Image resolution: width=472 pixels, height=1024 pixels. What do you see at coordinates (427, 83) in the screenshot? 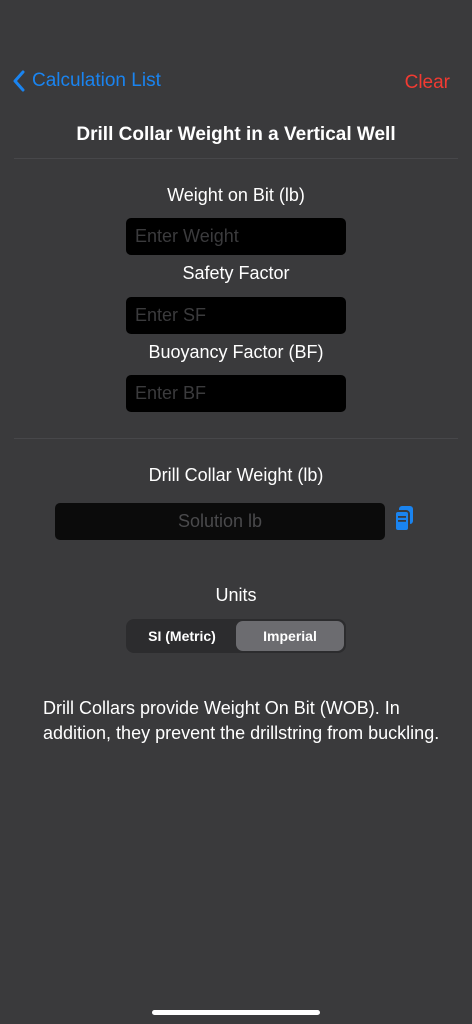
I see `clear-button: Clear` at bounding box center [427, 83].